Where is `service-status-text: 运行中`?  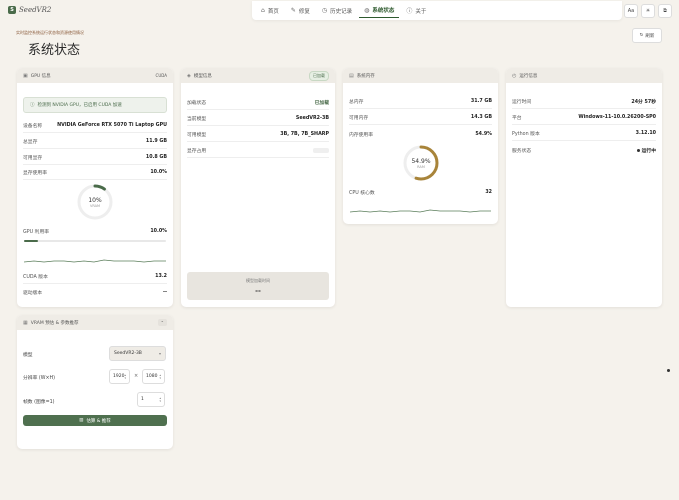
service-status-text: 运行中 is located at coordinates (648, 151).